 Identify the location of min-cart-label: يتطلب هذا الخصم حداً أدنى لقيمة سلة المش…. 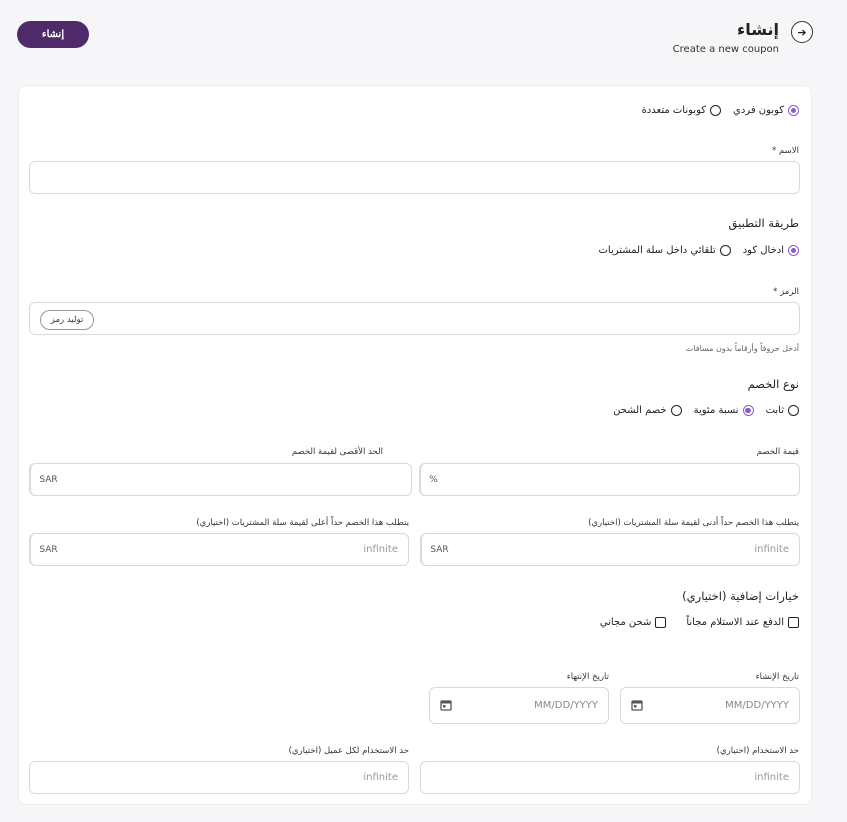
(693, 523).